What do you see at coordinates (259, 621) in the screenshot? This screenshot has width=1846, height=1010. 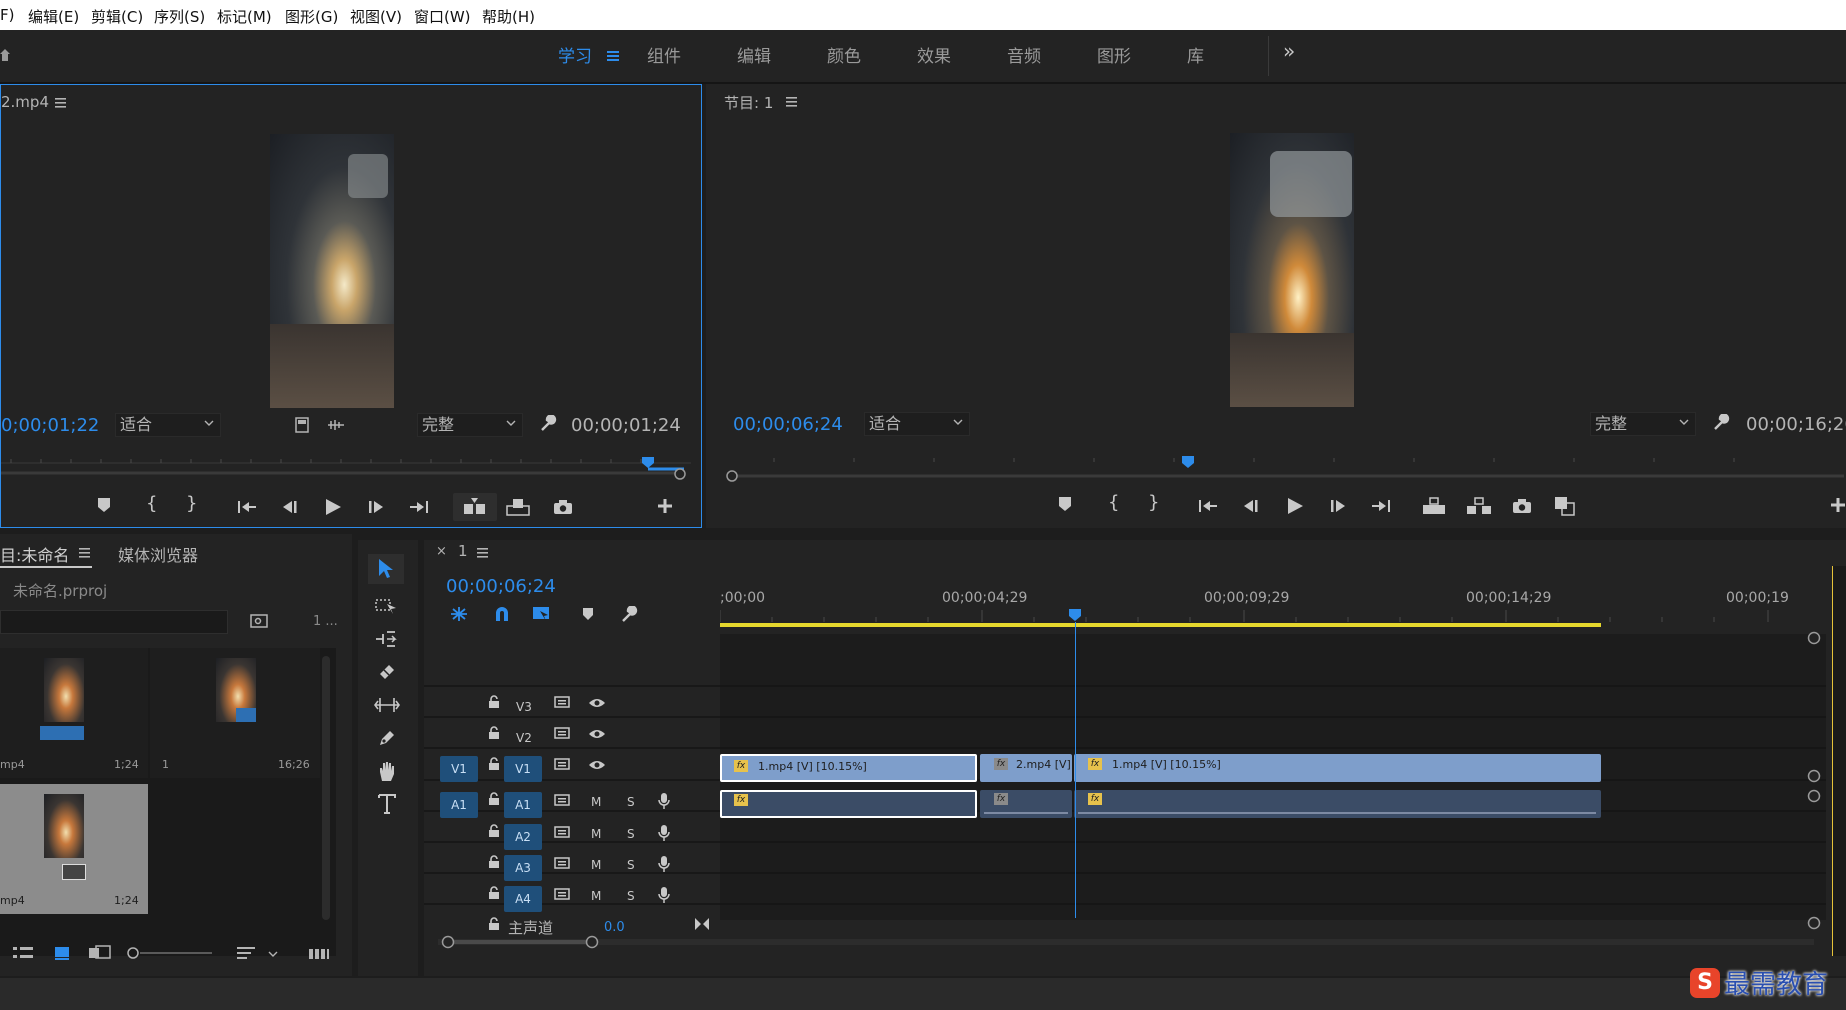 I see `new-search-bin-icon` at bounding box center [259, 621].